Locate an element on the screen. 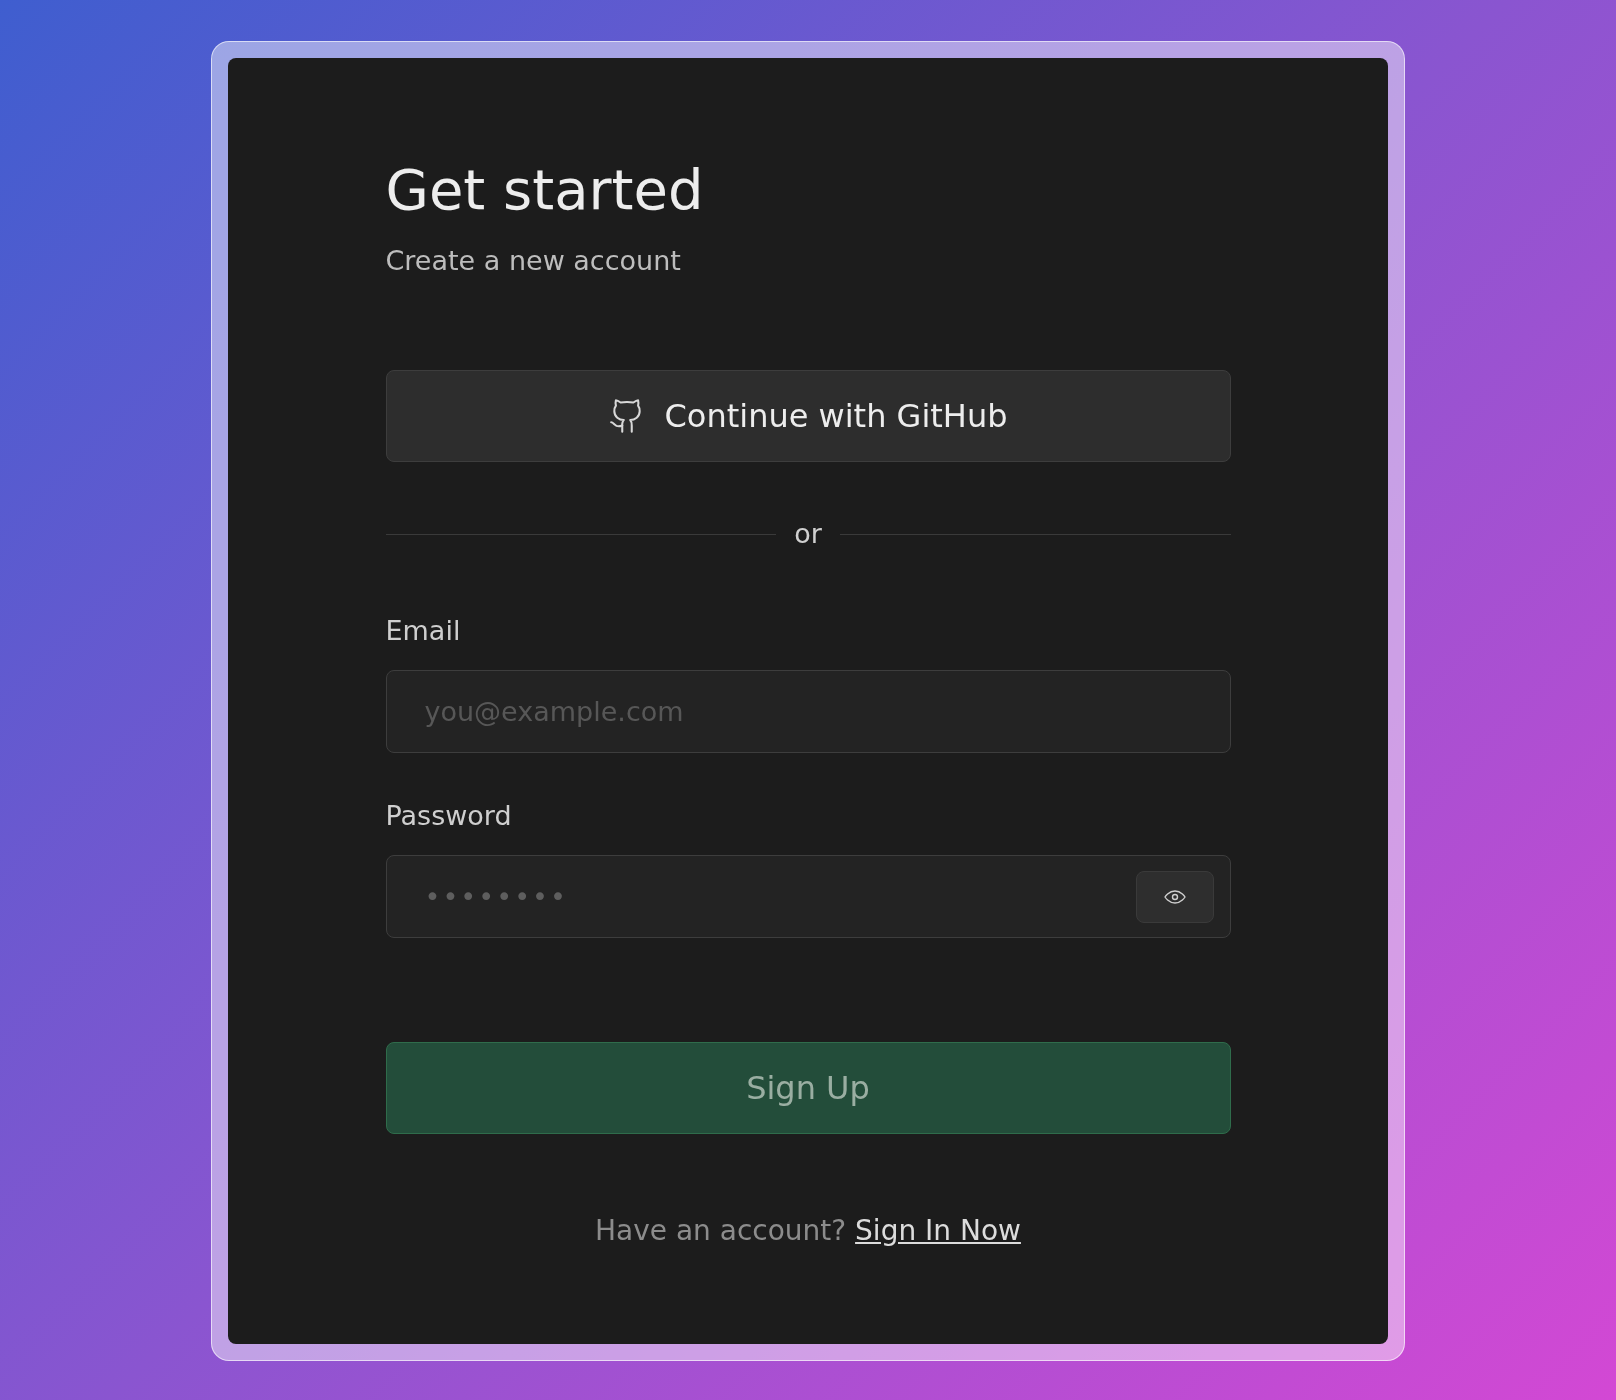  page-subtitle: Create a new account is located at coordinates (533, 261).